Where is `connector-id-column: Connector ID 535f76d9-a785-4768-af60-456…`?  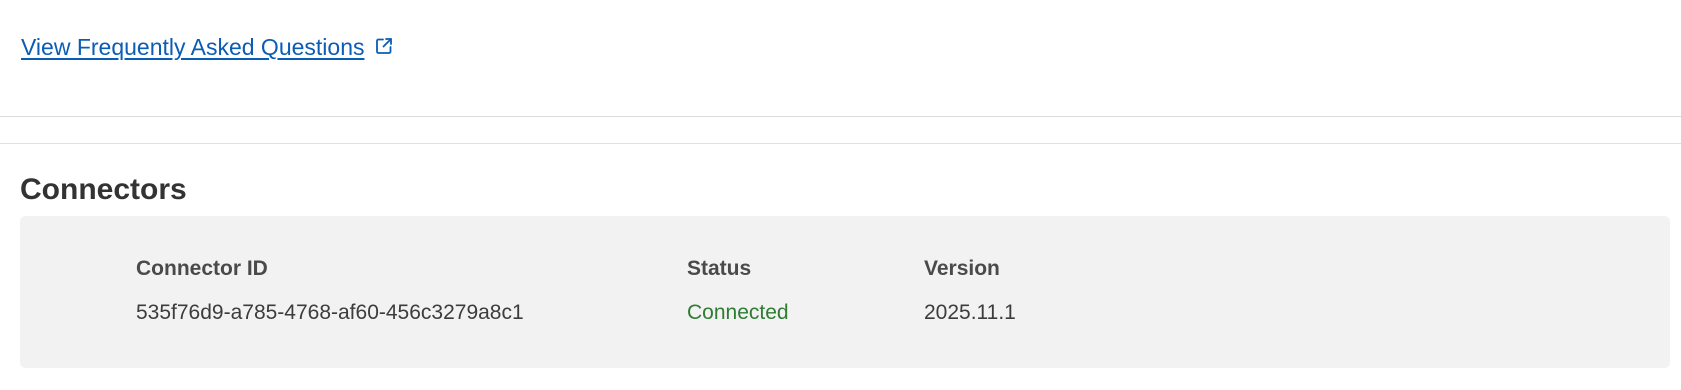 connector-id-column: Connector ID 535f76d9-a785-4768-af60-456… is located at coordinates (330, 291).